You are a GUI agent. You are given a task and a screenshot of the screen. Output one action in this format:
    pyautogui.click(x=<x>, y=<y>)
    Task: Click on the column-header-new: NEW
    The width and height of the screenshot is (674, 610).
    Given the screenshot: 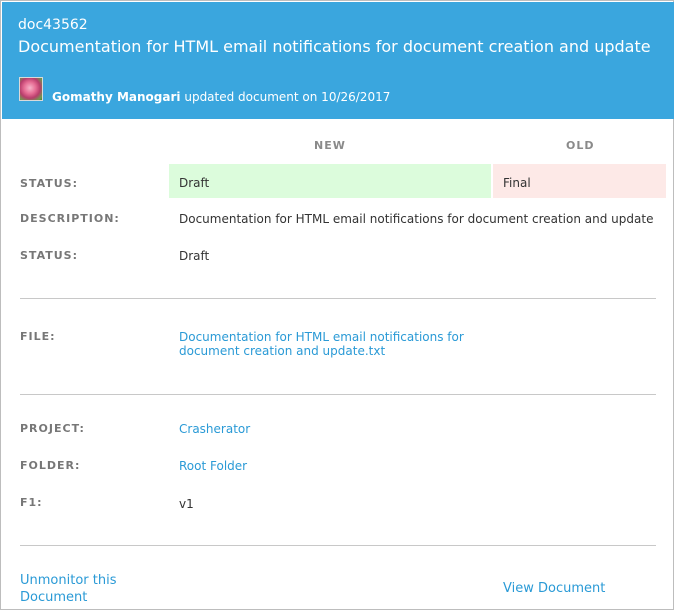 What is the action you would take?
    pyautogui.click(x=330, y=145)
    